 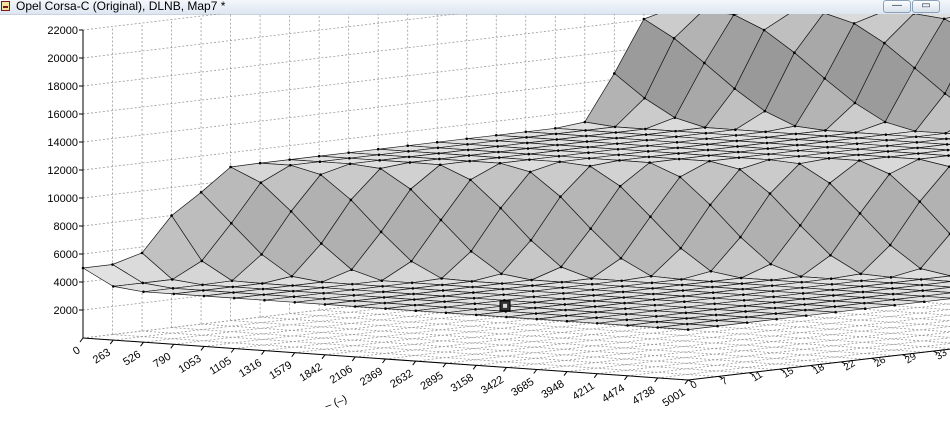 What do you see at coordinates (220, 366) in the screenshot?
I see `x-tick-label: 1105` at bounding box center [220, 366].